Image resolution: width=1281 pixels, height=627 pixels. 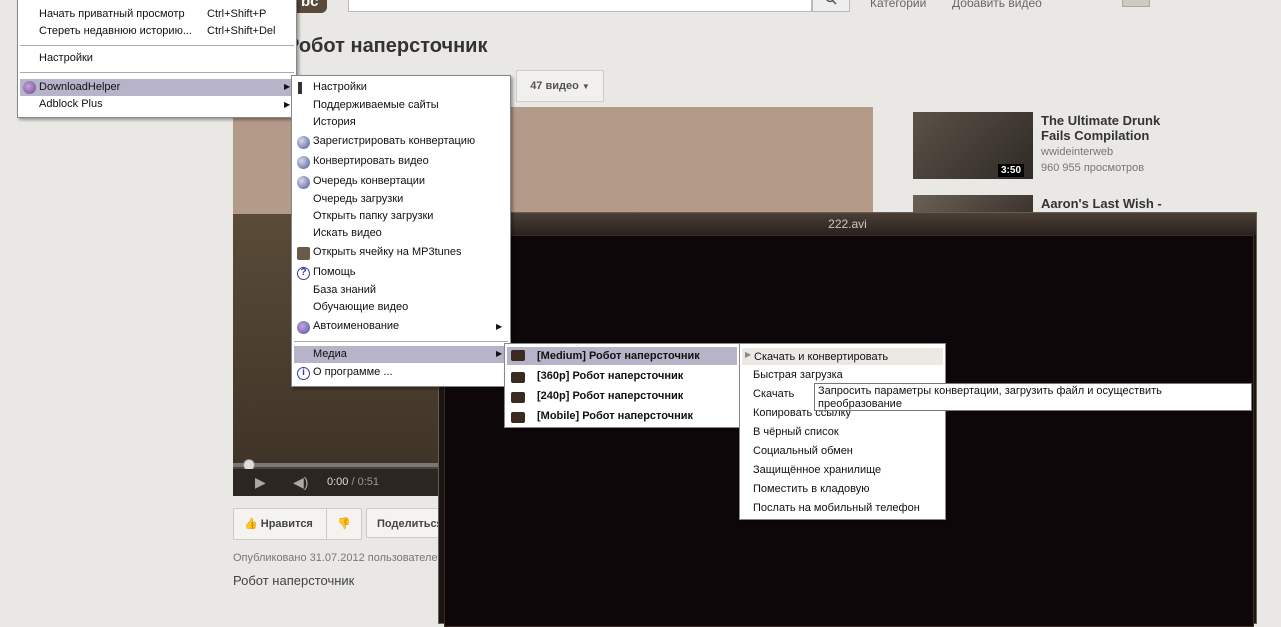 What do you see at coordinates (356, 326) in the screenshot?
I see `menu-item-label: Автоименование` at bounding box center [356, 326].